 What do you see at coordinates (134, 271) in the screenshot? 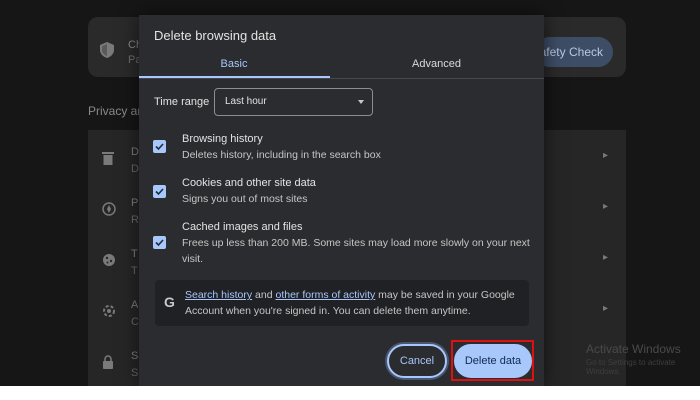
I see `settings-row-desc: T` at bounding box center [134, 271].